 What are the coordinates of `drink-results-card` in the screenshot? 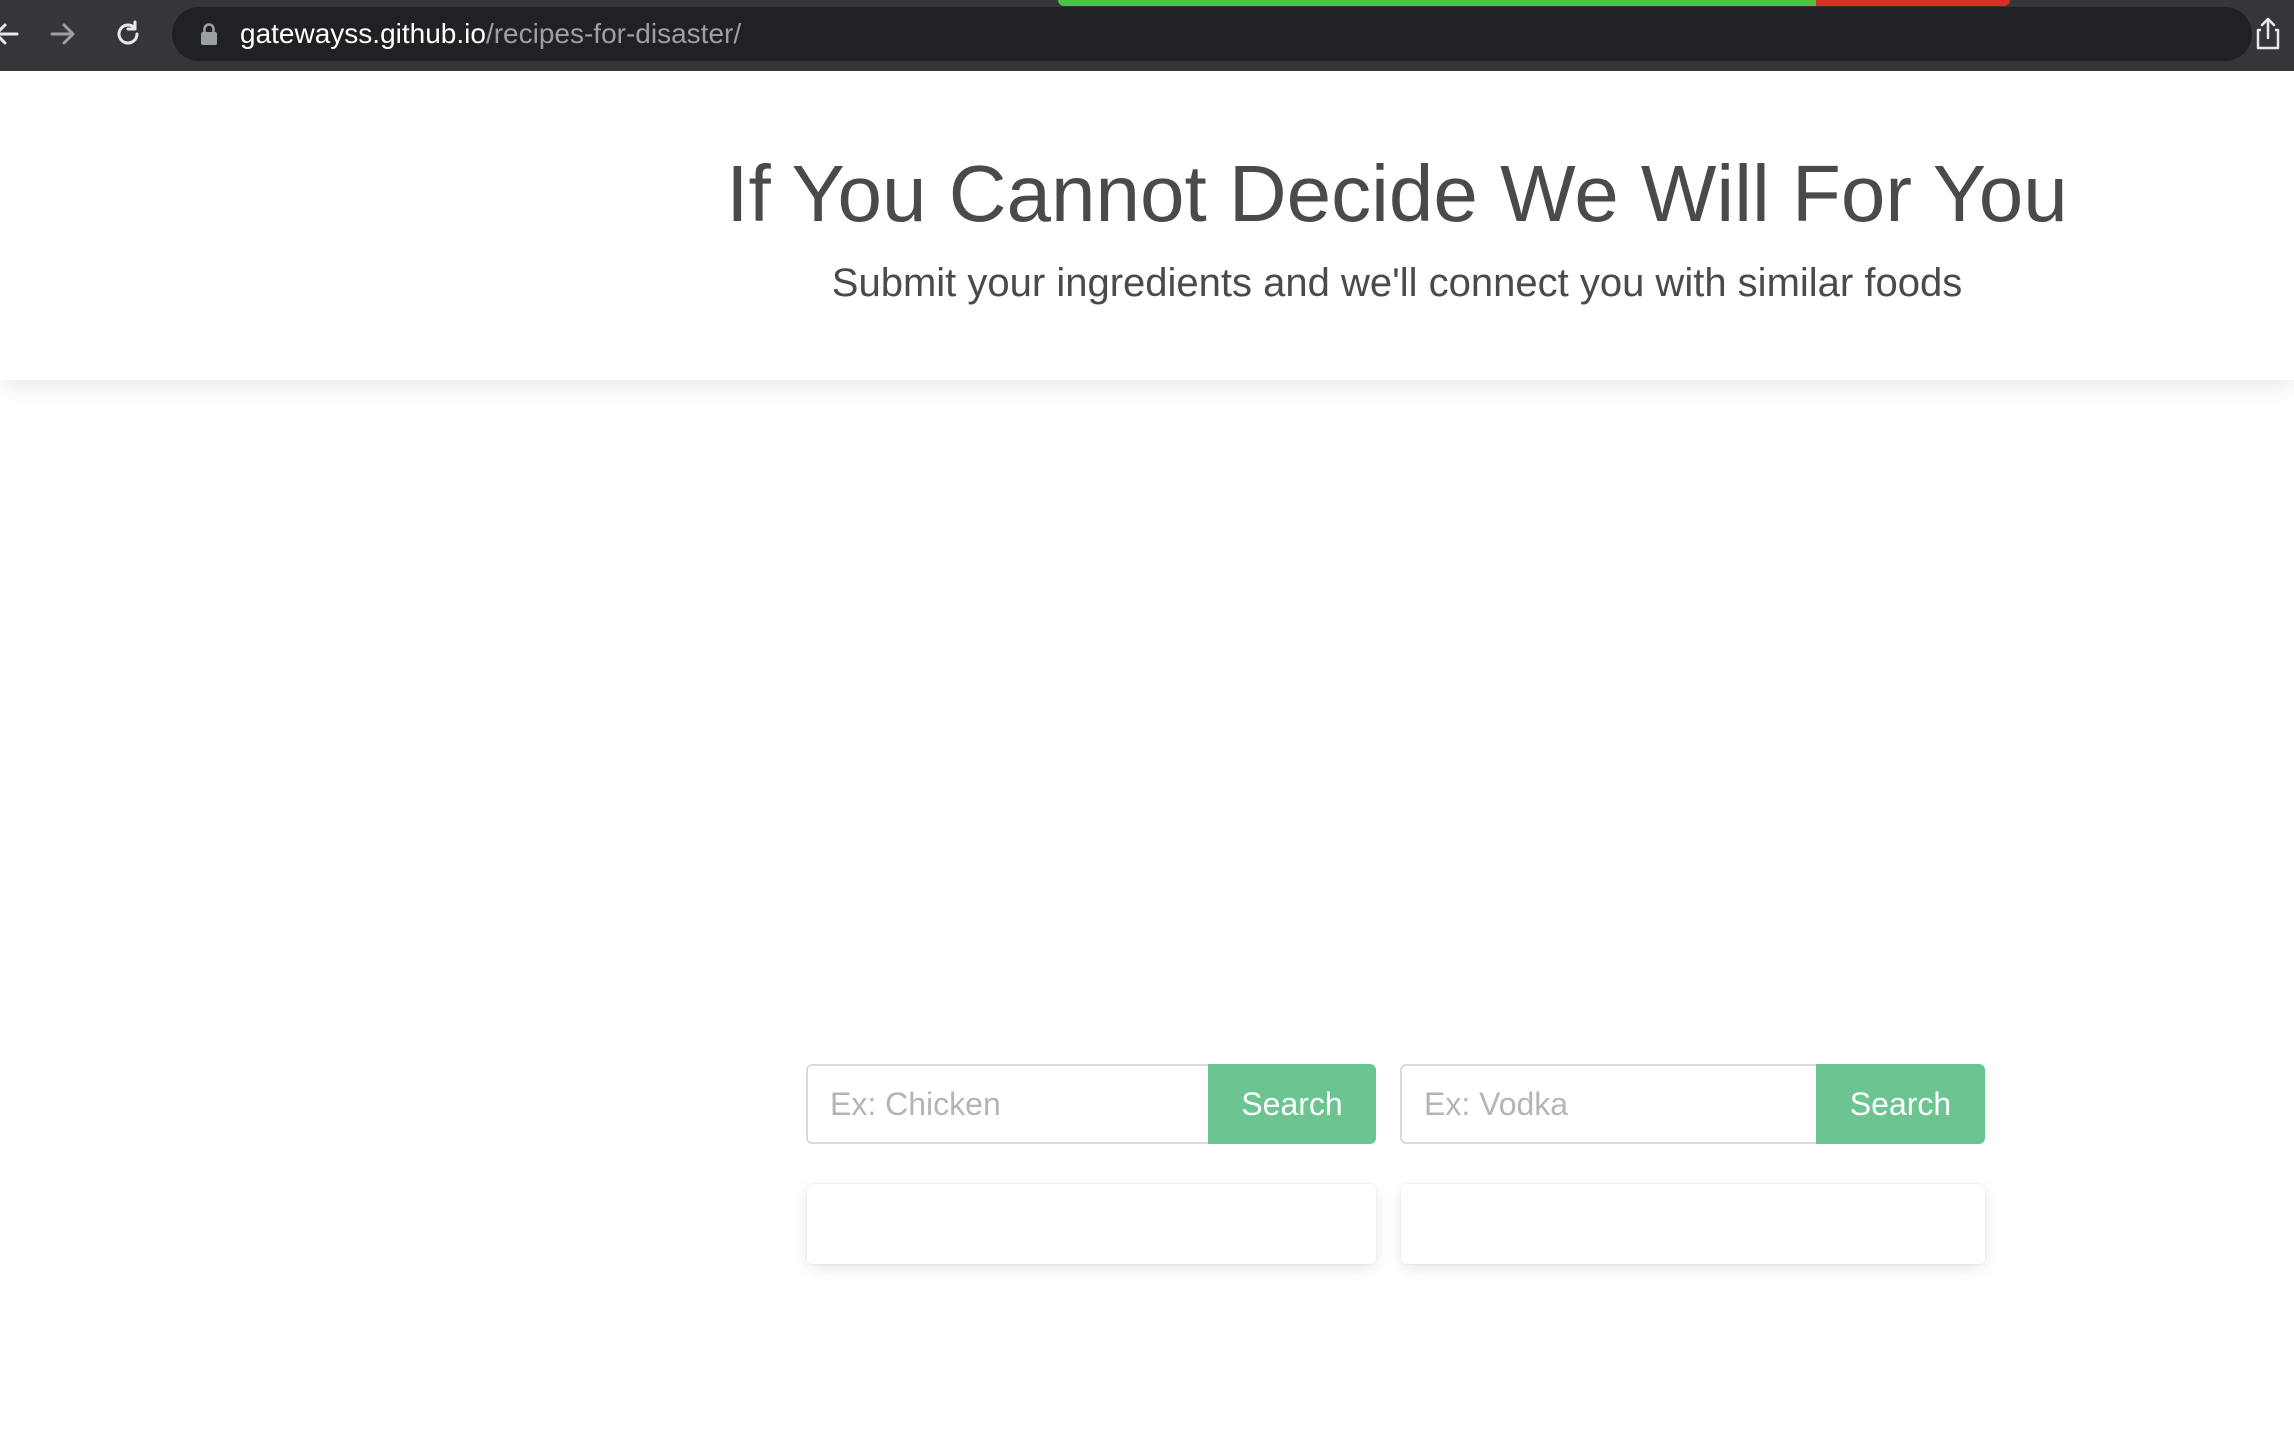 It's located at (1693, 1224).